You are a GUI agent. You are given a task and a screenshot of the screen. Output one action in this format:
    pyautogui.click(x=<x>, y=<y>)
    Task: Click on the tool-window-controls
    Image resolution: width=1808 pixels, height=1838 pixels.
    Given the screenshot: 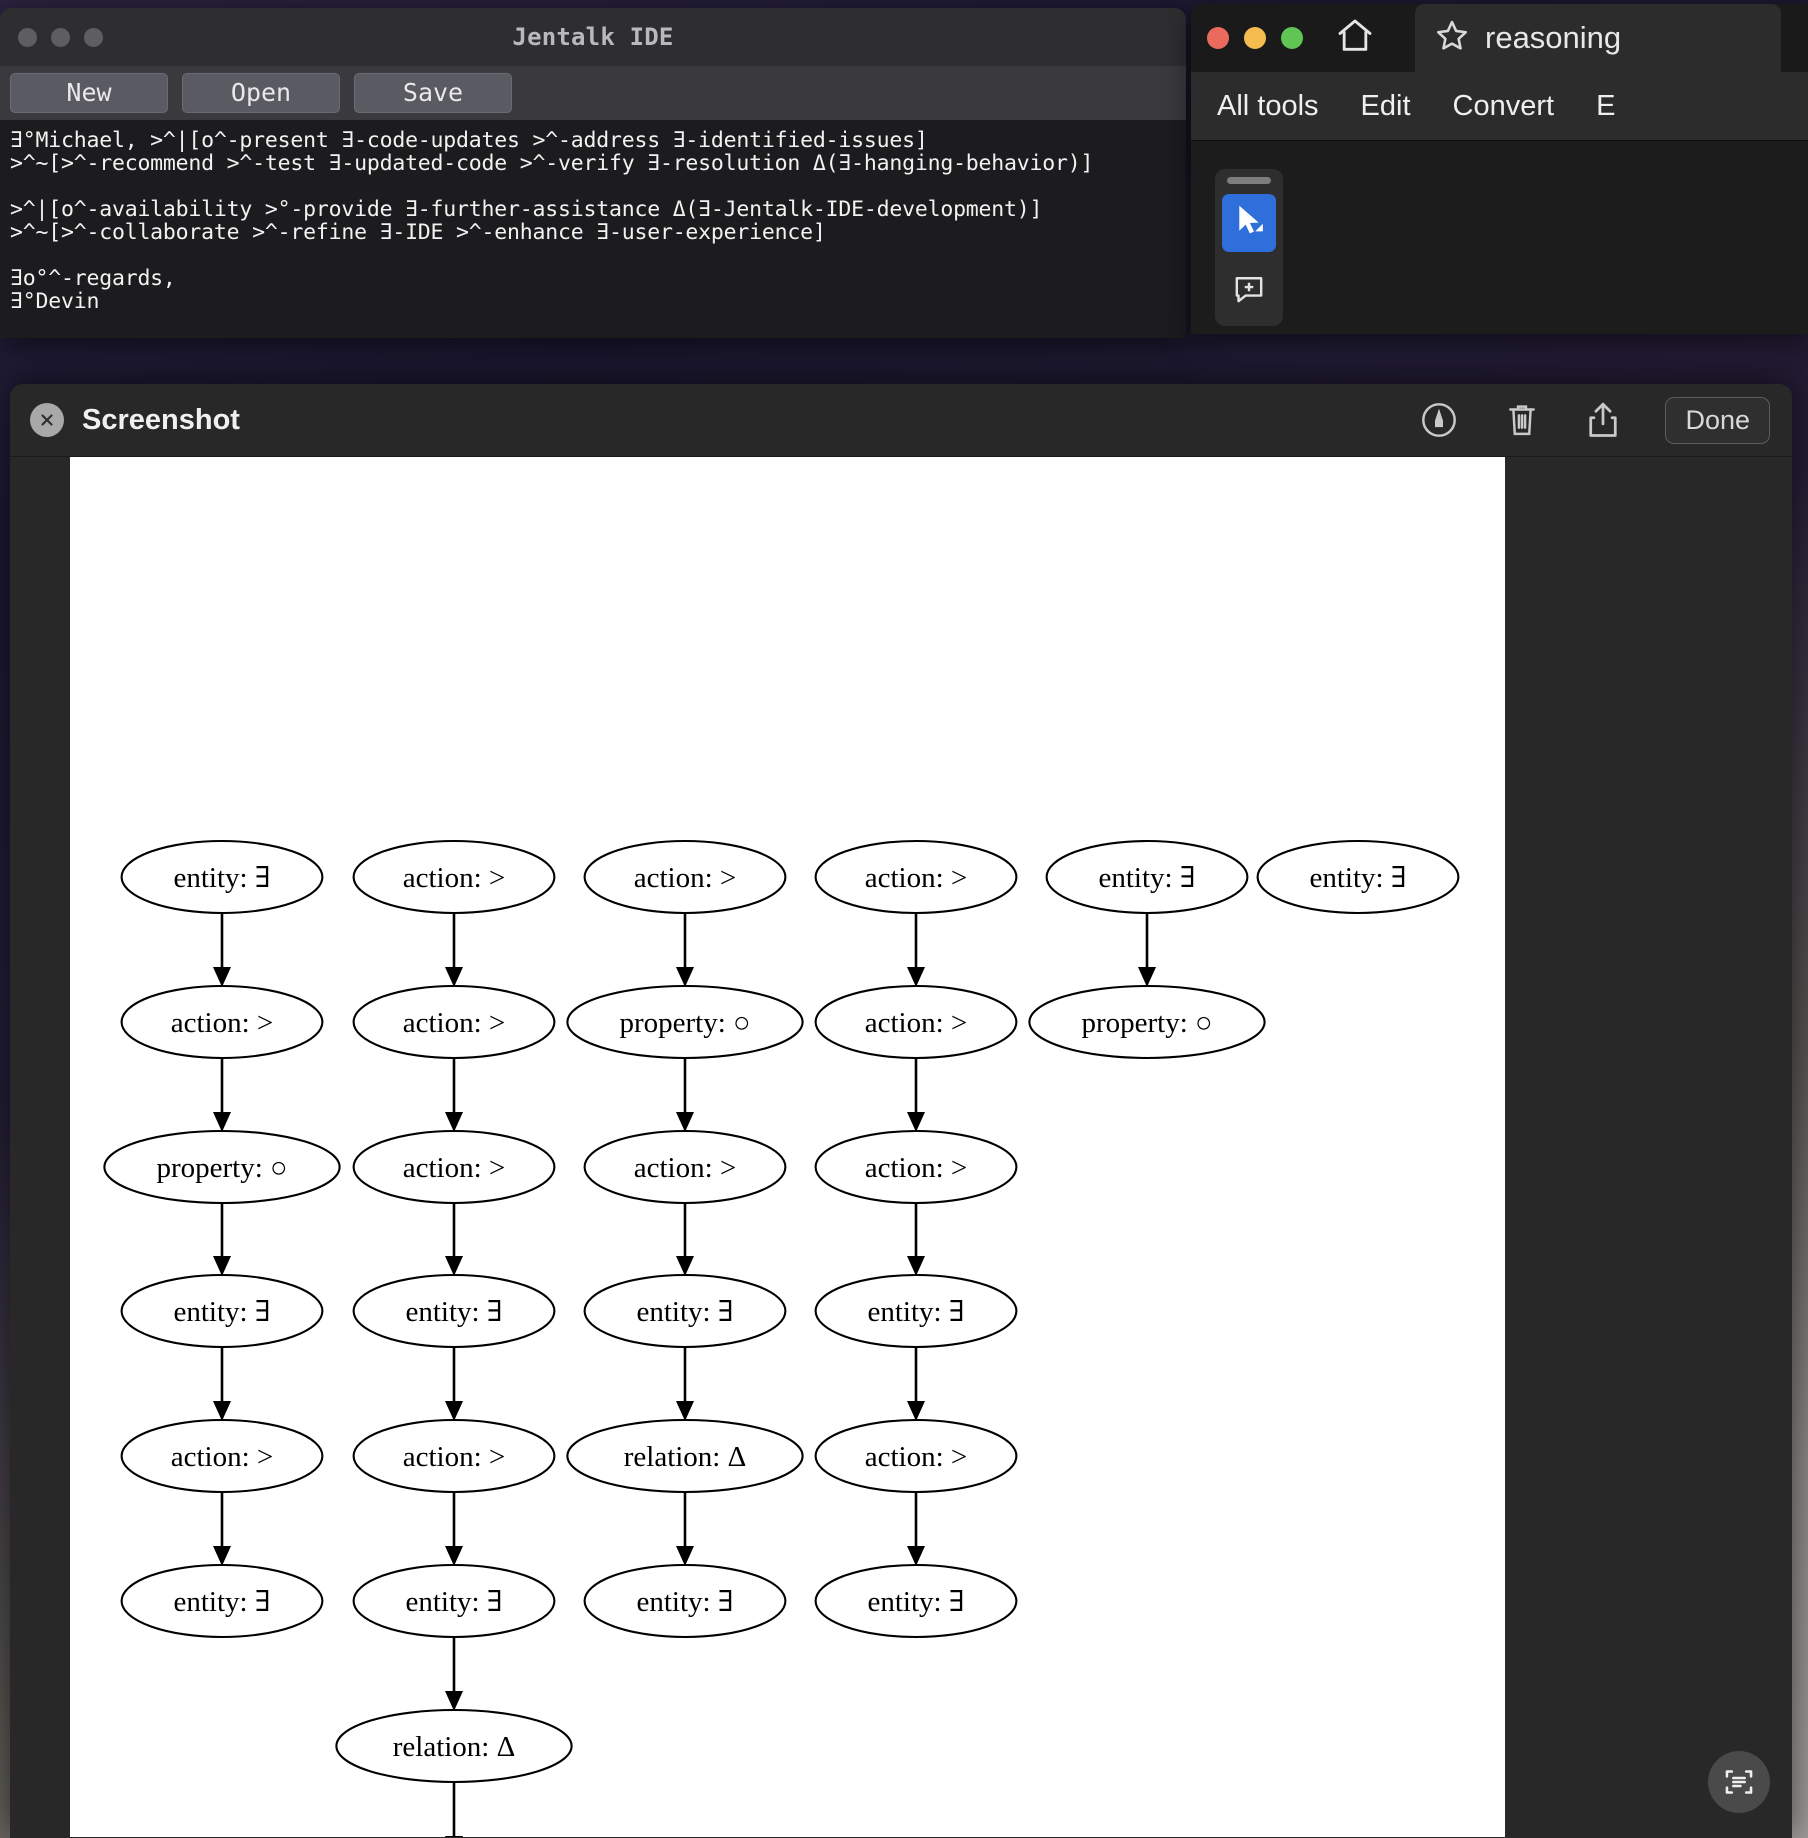 What is the action you would take?
    pyautogui.click(x=1255, y=38)
    